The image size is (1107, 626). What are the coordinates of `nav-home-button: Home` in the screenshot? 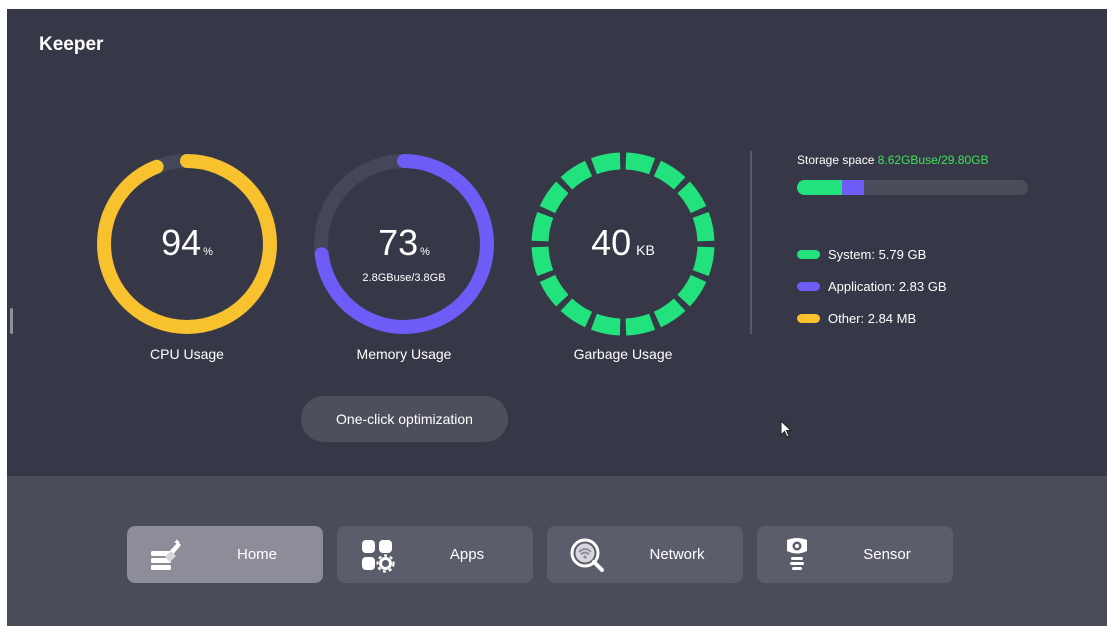 It's located at (225, 554).